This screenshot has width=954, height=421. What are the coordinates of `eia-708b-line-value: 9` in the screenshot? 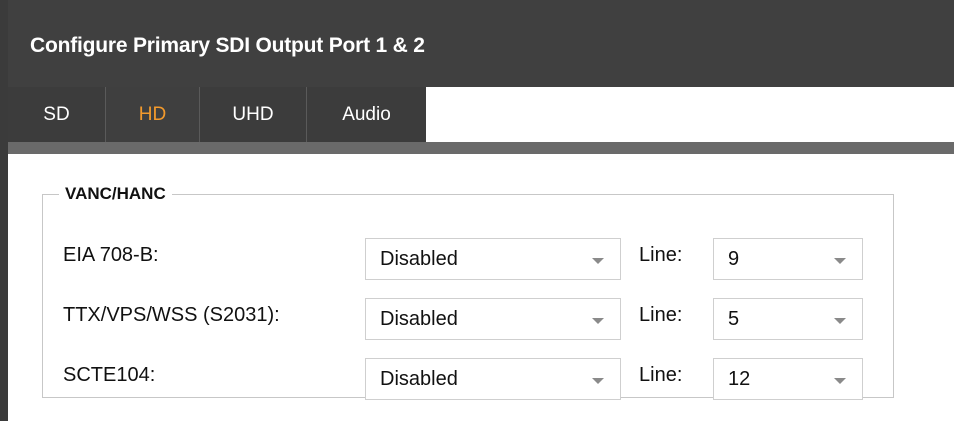 It's located at (734, 259).